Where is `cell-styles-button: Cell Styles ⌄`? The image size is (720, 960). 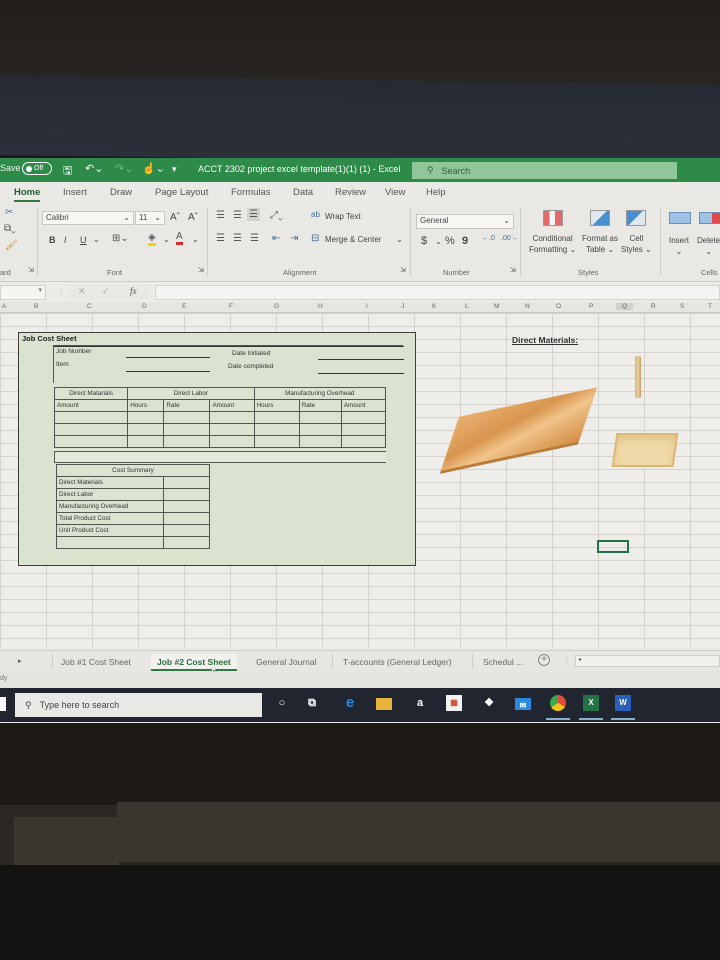 cell-styles-button: Cell Styles ⌄ is located at coordinates (636, 244).